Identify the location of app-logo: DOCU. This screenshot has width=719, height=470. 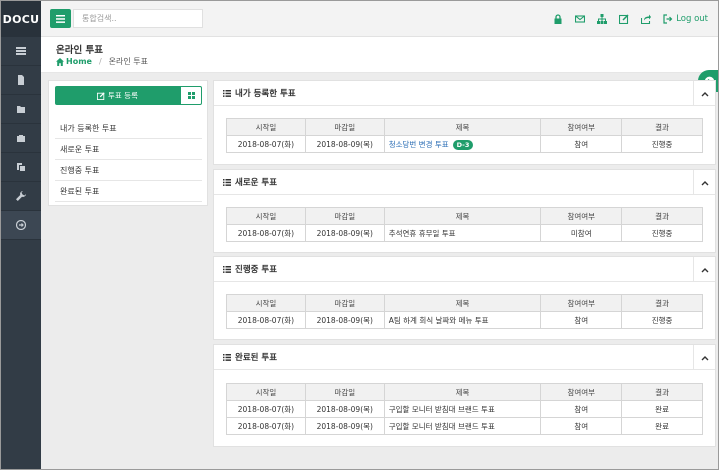
(21, 19).